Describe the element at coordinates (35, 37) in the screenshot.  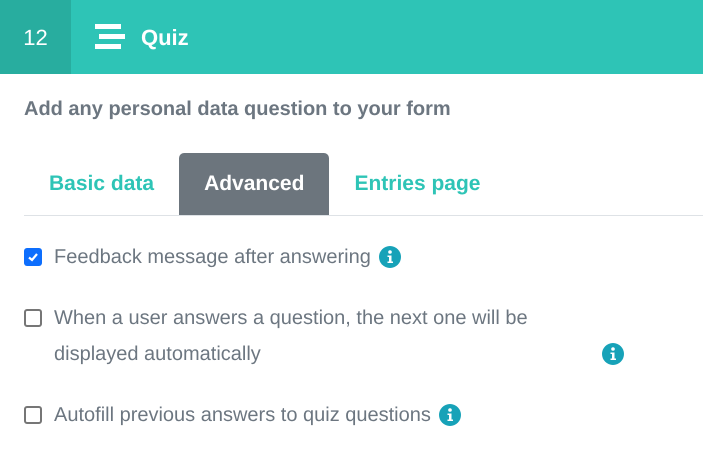
I see `question-number: 12` at that location.